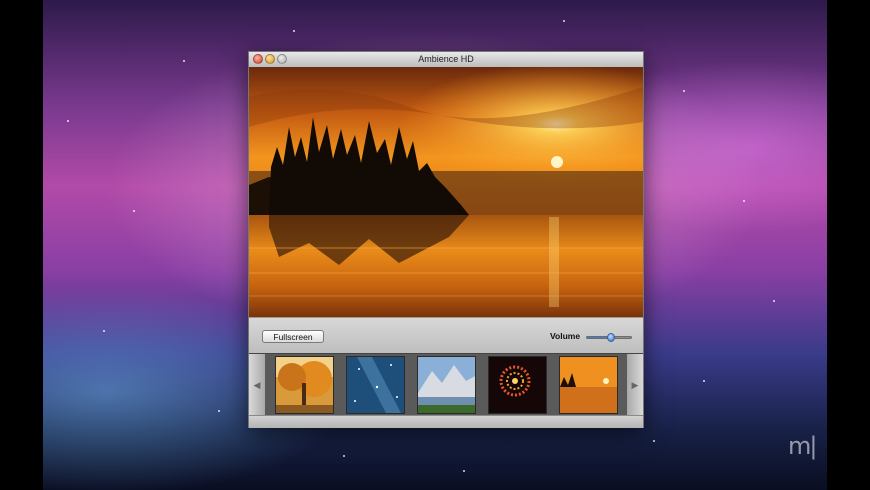 This screenshot has height=490, width=870. What do you see at coordinates (611, 337) in the screenshot?
I see `volume-knob` at bounding box center [611, 337].